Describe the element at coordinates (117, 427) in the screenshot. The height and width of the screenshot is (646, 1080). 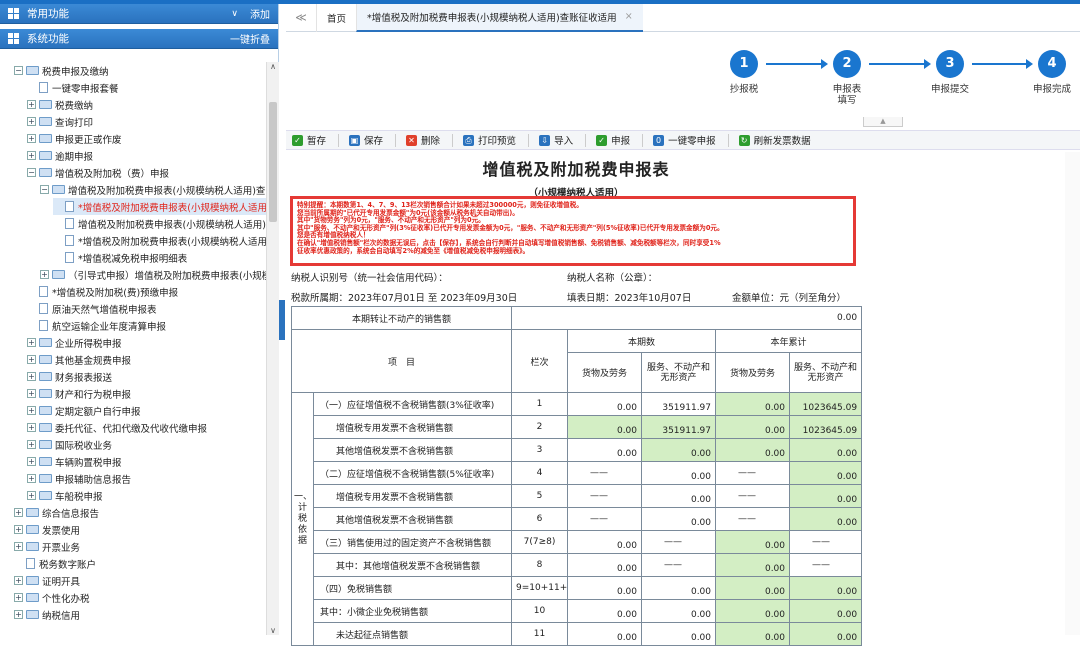
I see `tree-item: + 委托代征、代扣代缴及代收代缴申报` at that location.